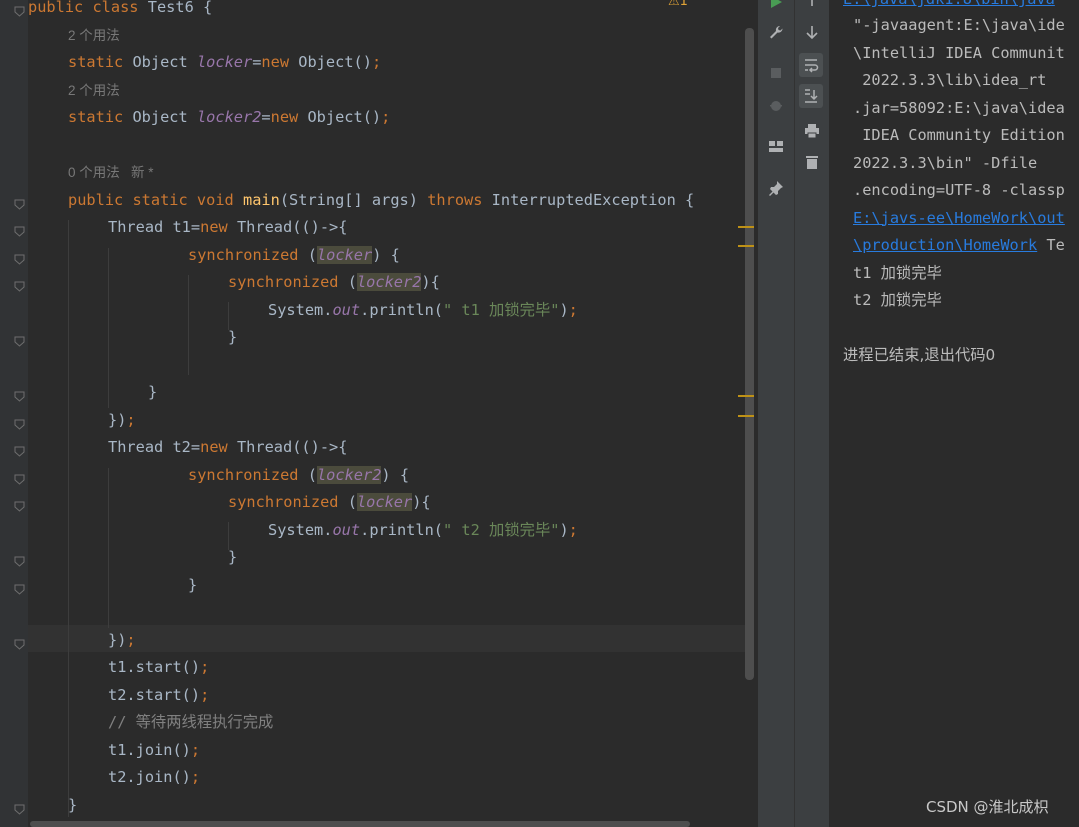 Image resolution: width=1079 pixels, height=827 pixels. Describe the element at coordinates (353, 199) in the screenshot. I see `code-token: (String[] args)` at that location.